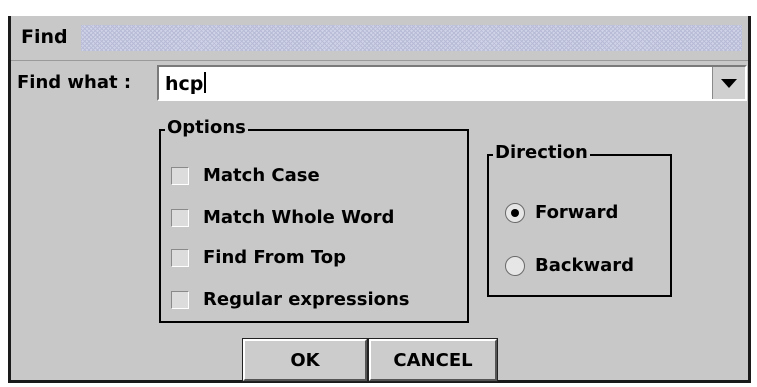 The width and height of the screenshot is (757, 387). I want to click on backward-label: Backward, so click(585, 265).